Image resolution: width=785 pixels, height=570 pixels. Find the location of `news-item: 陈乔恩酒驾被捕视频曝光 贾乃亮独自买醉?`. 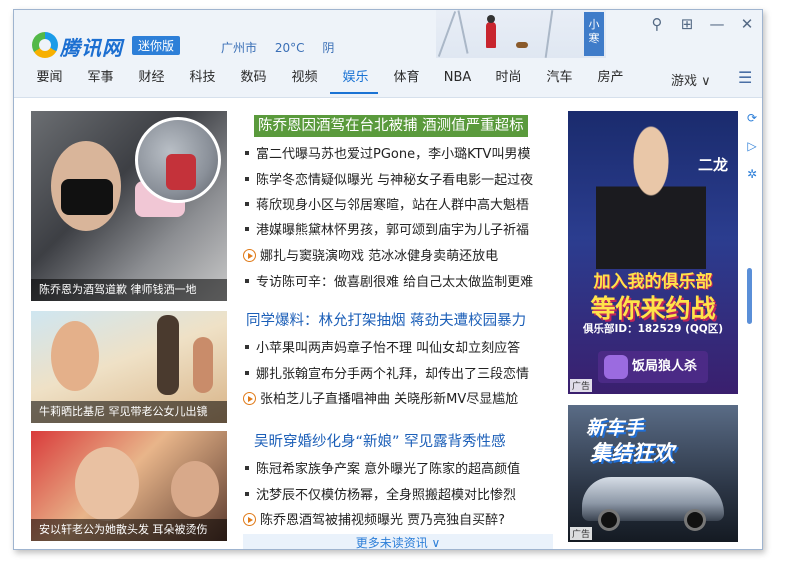

news-item: 陈乔恩酒驾被捕视频曝光 贾乃亮独自买醉? is located at coordinates (403, 521).